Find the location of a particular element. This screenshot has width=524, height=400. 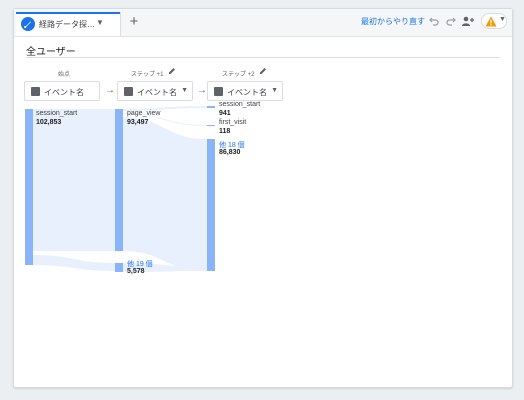

node-name-start: session_start is located at coordinates (57, 113).